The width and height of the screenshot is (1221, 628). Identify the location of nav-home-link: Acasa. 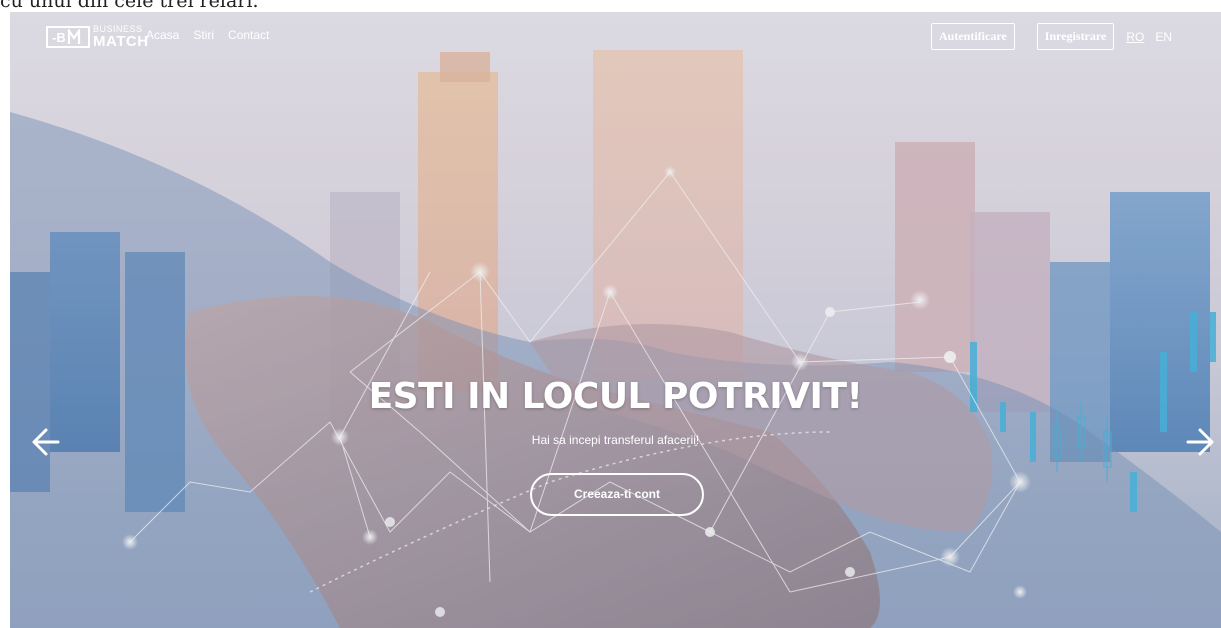
(162, 35).